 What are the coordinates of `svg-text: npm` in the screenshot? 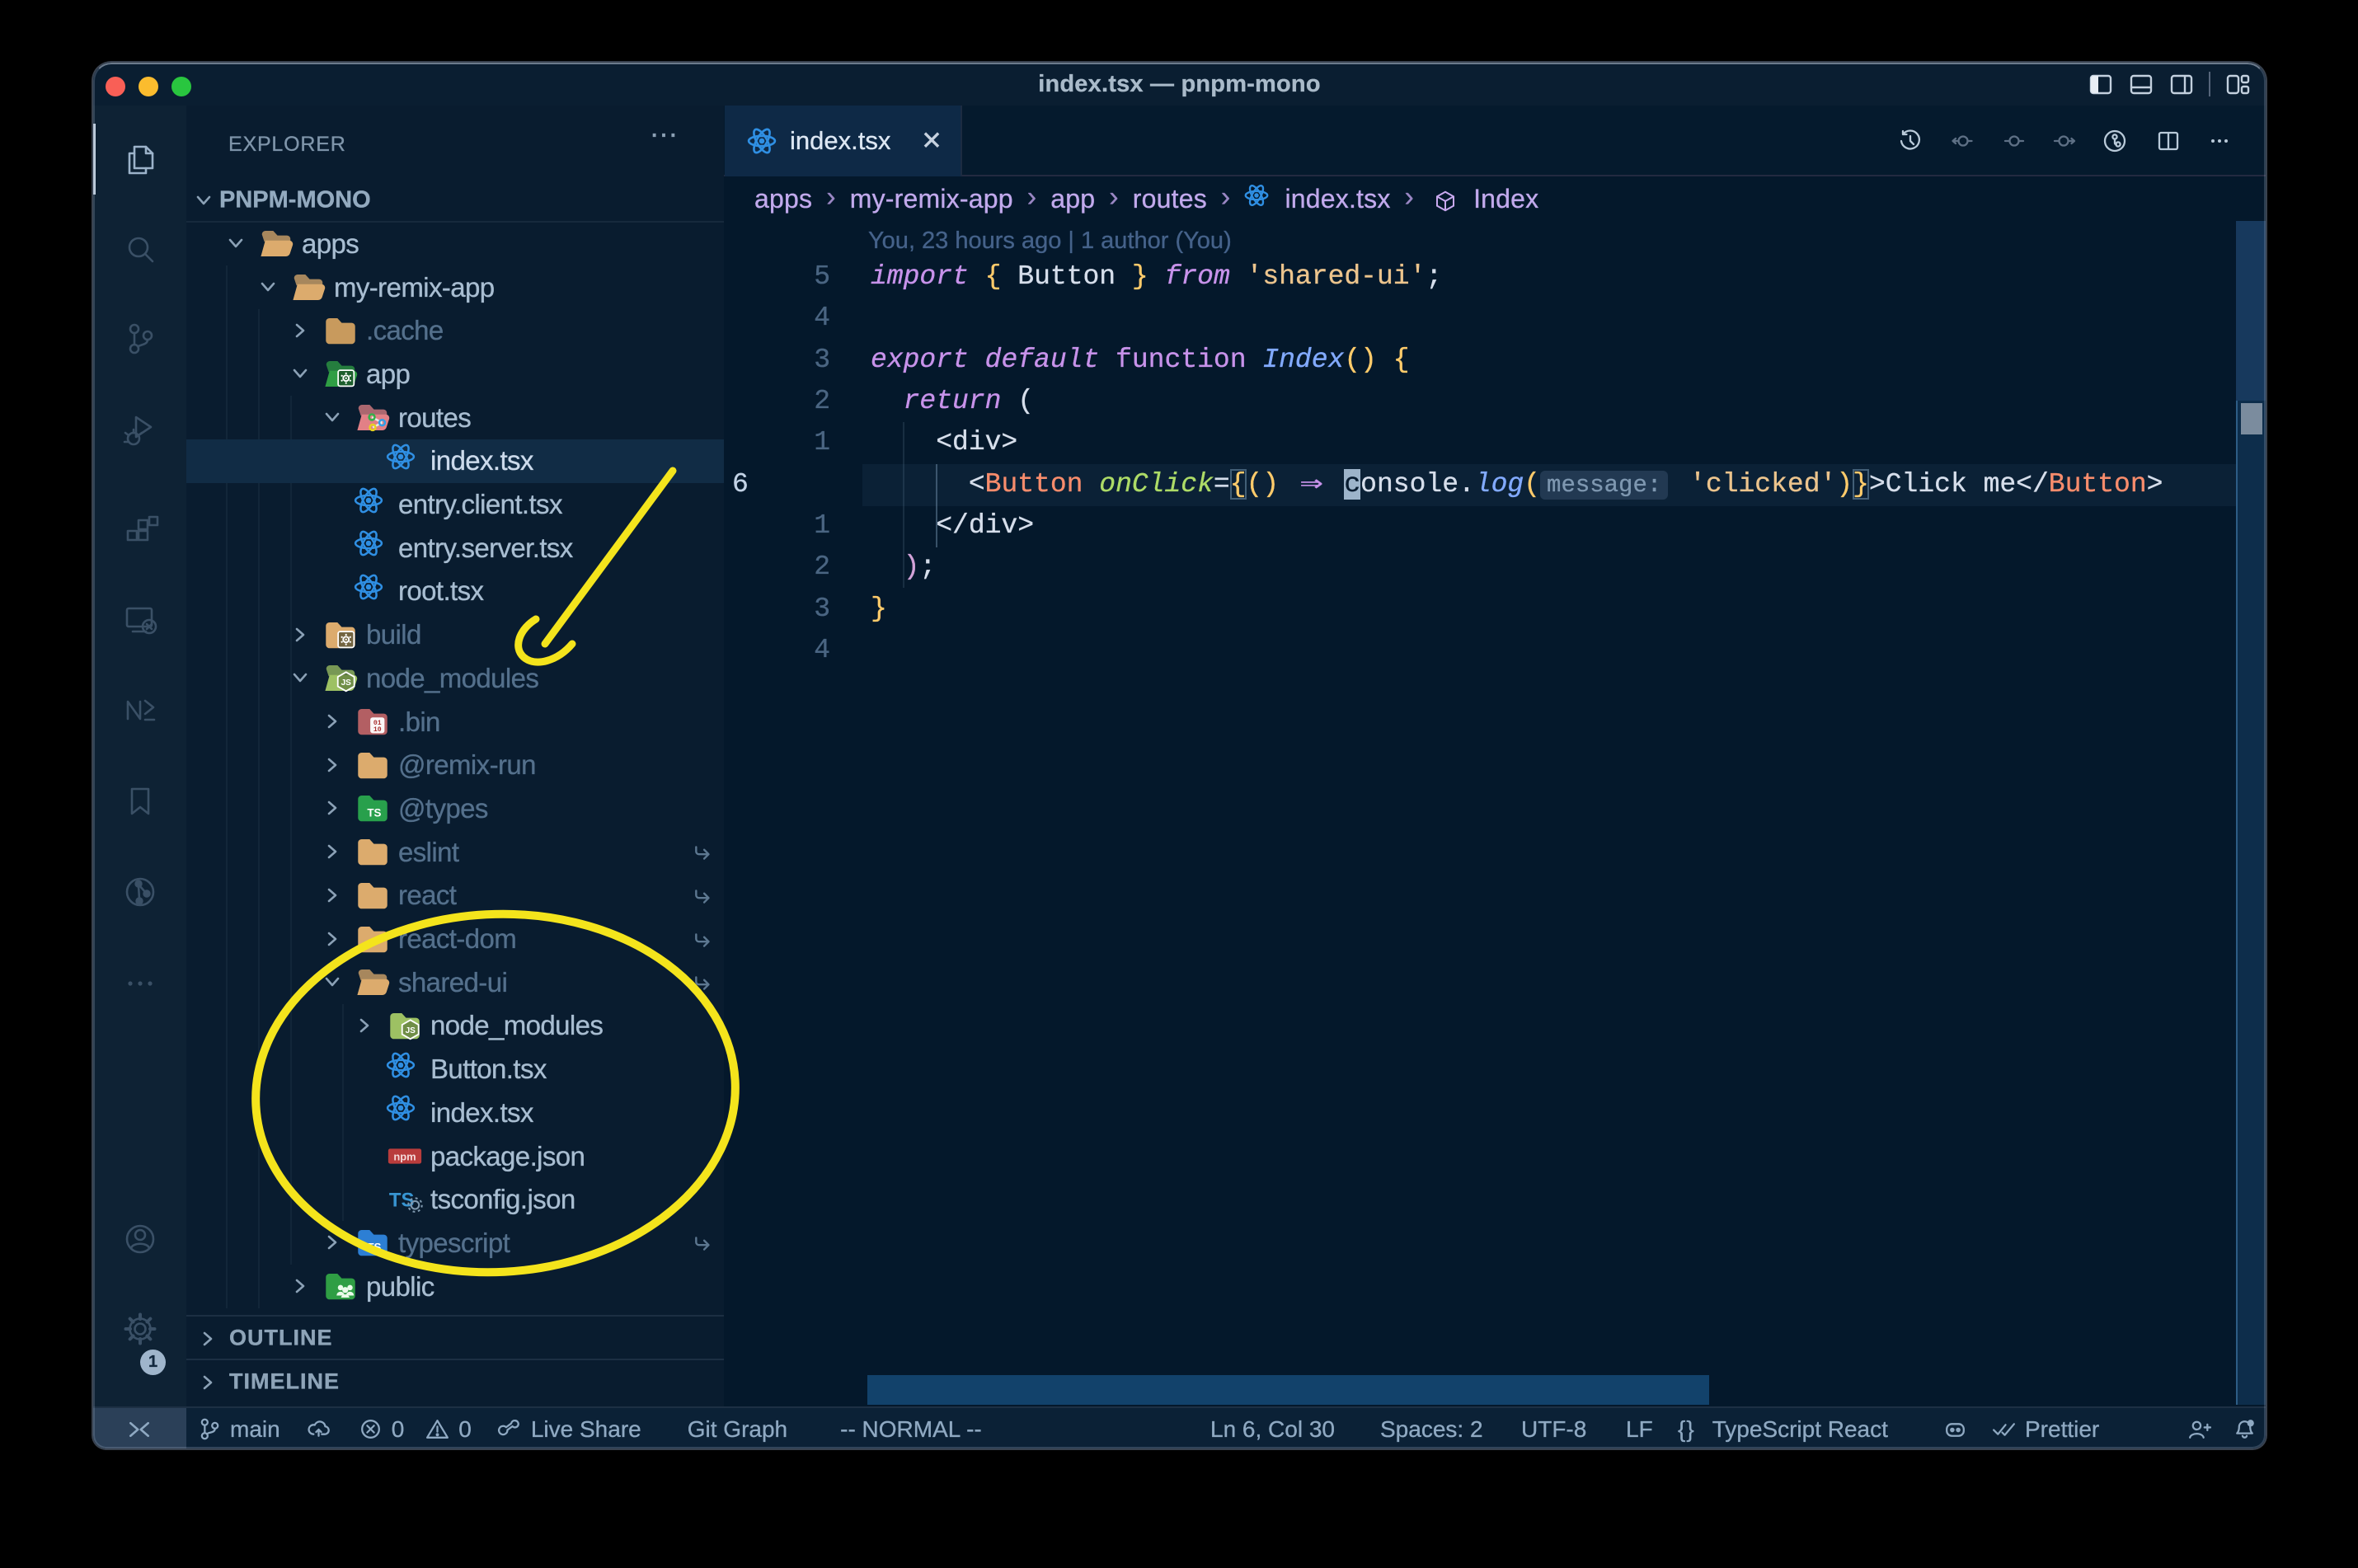 It's located at (405, 1156).